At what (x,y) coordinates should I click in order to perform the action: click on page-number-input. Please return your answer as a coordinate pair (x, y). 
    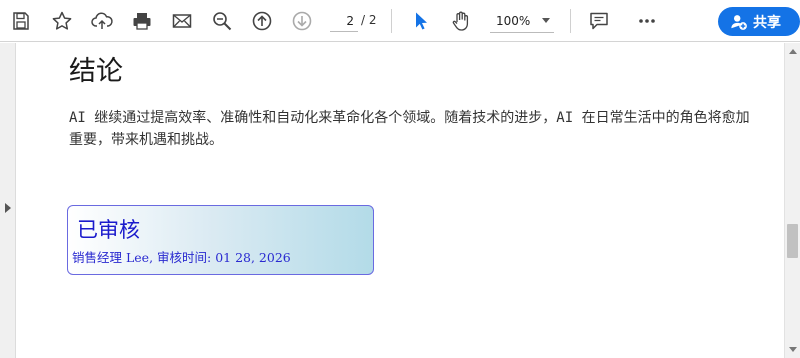
    Looking at the image, I should click on (344, 21).